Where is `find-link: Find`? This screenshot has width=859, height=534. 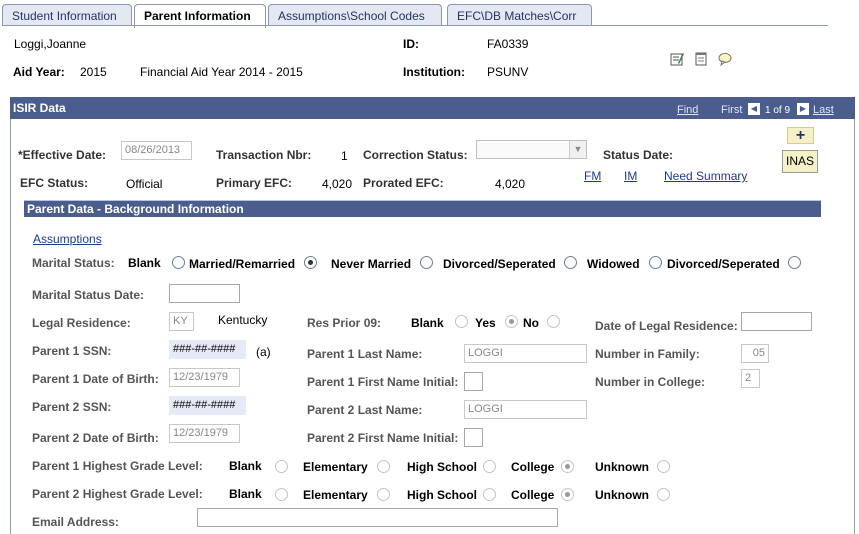
find-link: Find is located at coordinates (687, 110).